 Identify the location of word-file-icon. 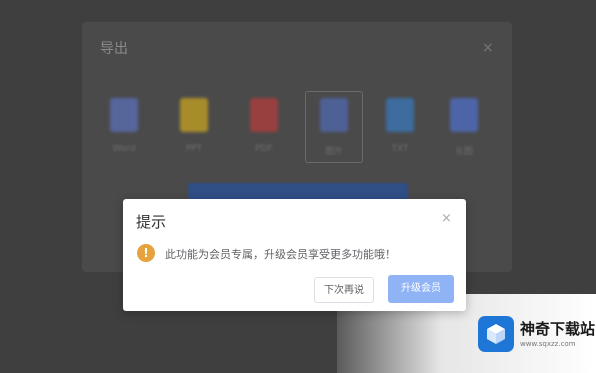
(124, 115).